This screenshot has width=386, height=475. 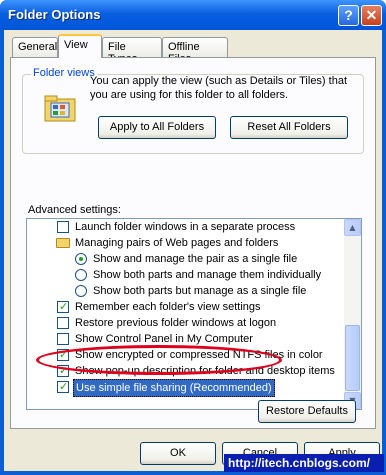 What do you see at coordinates (81, 291) in the screenshot?
I see `radio-both-parts-single-file` at bounding box center [81, 291].